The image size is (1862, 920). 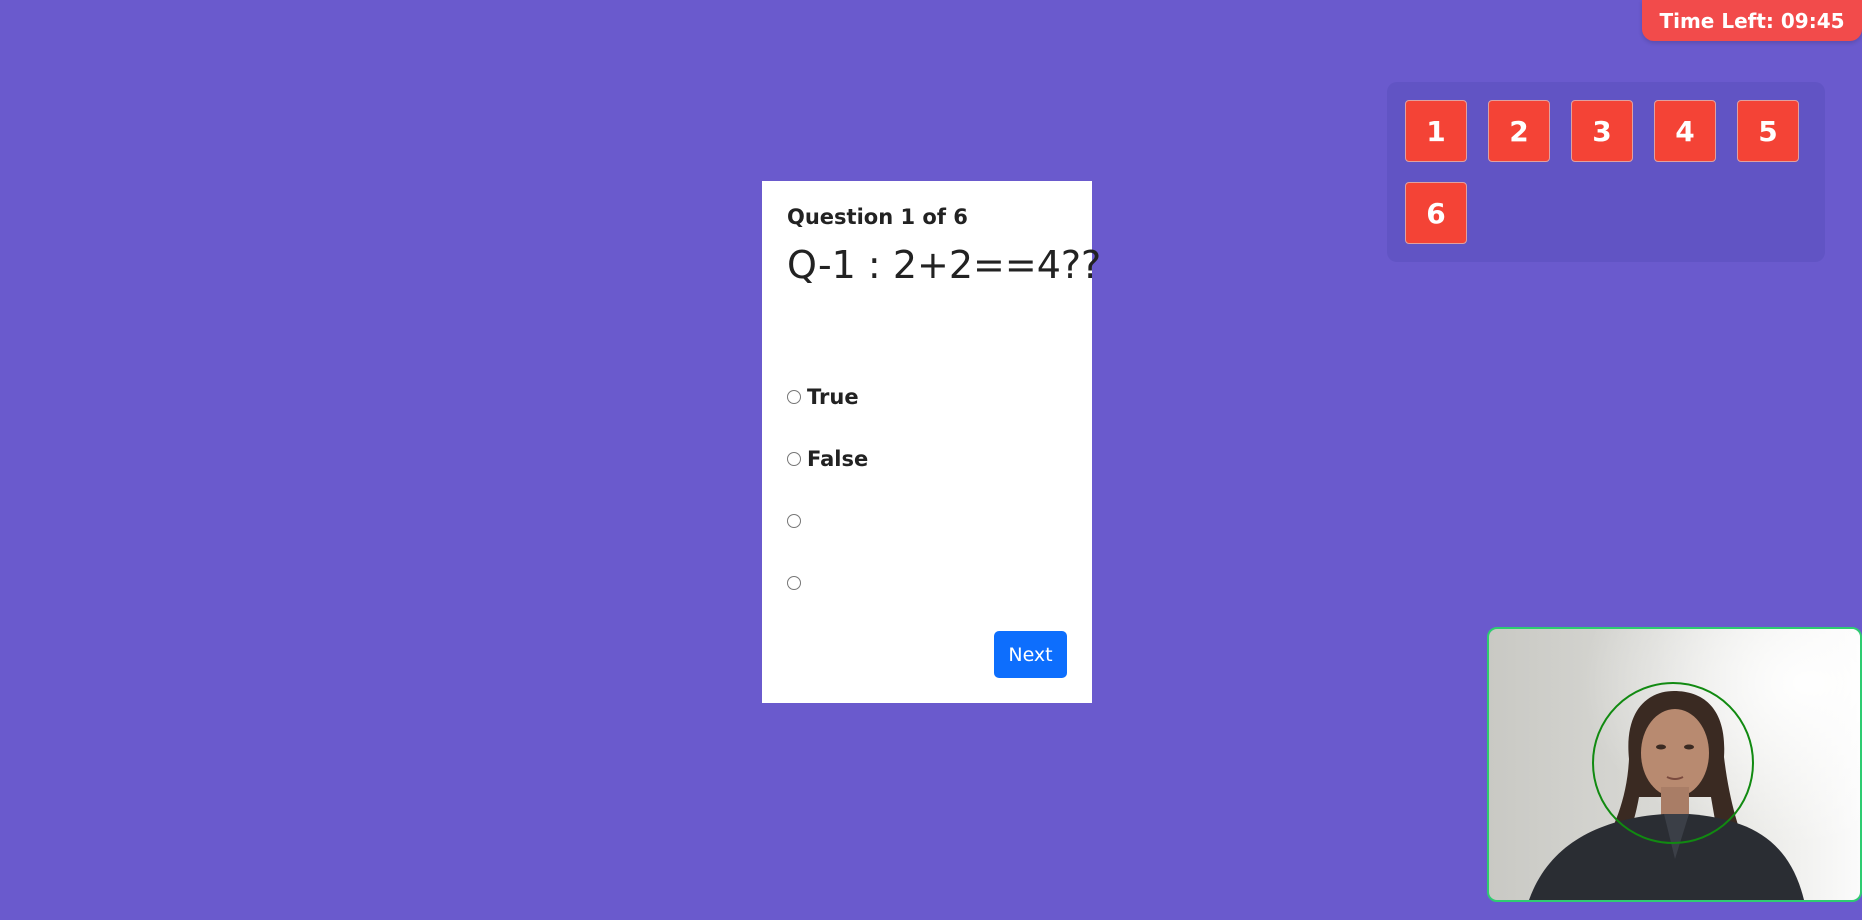 What do you see at coordinates (838, 459) in the screenshot?
I see `option-label: False` at bounding box center [838, 459].